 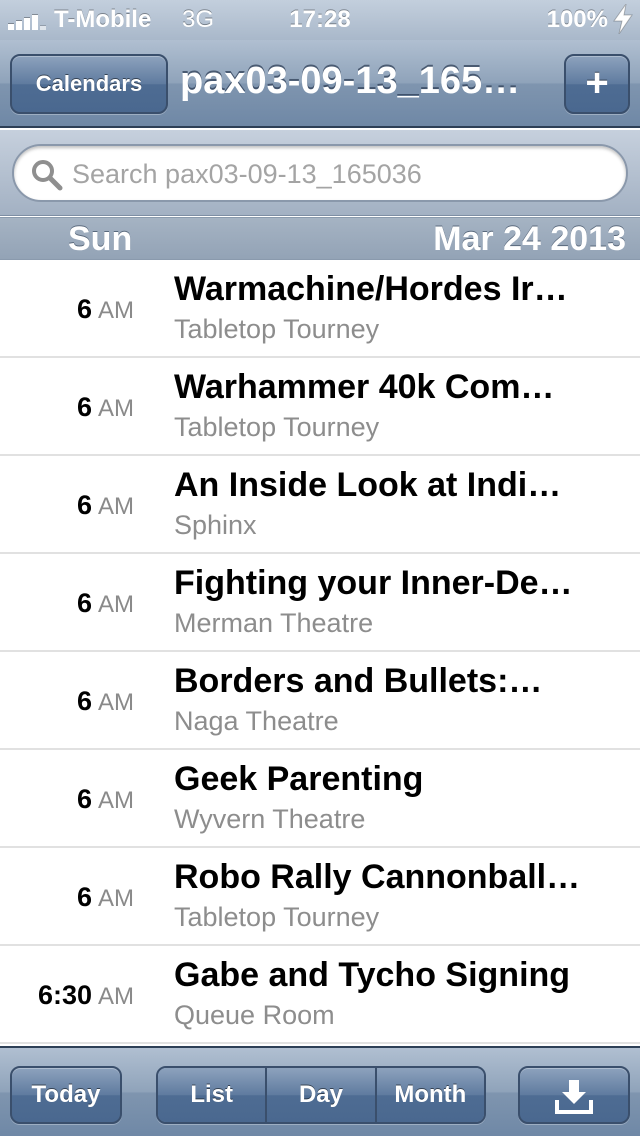 What do you see at coordinates (299, 779) in the screenshot?
I see `event-title: Geek Parenting` at bounding box center [299, 779].